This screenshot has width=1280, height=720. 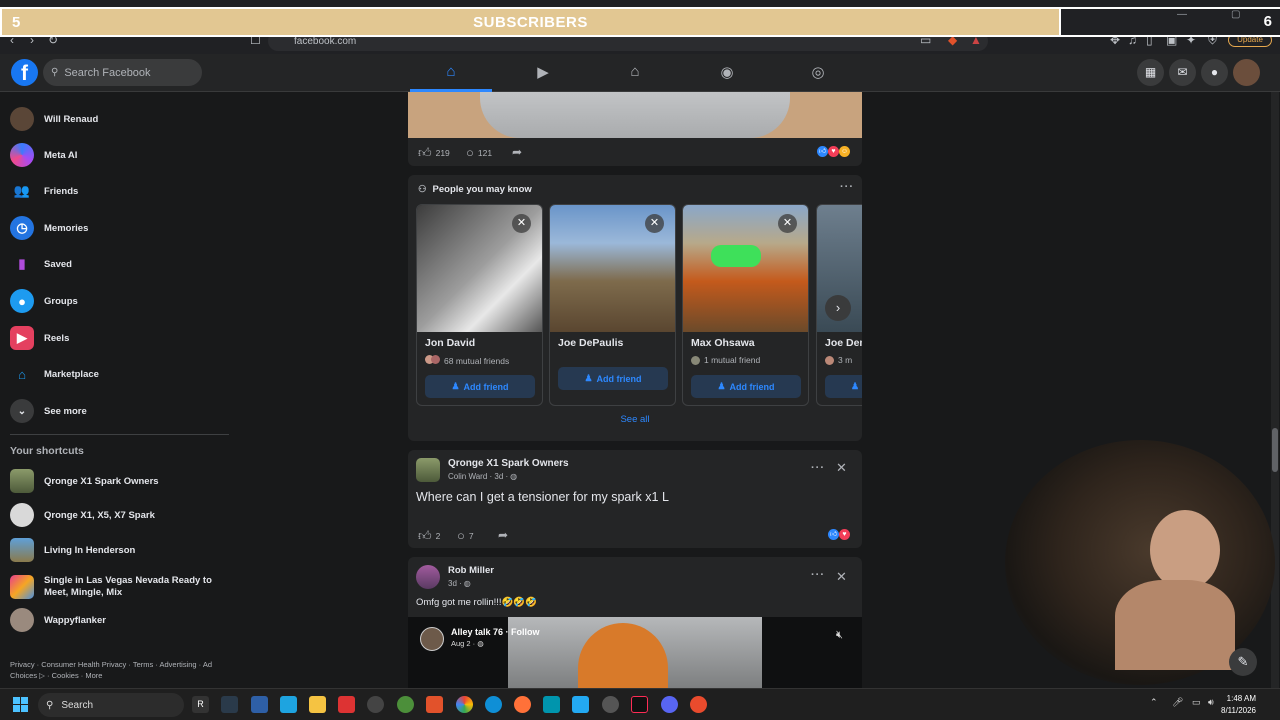 What do you see at coordinates (44, 191) in the screenshot?
I see `sidebar-item-friends: 👥 Friends` at bounding box center [44, 191].